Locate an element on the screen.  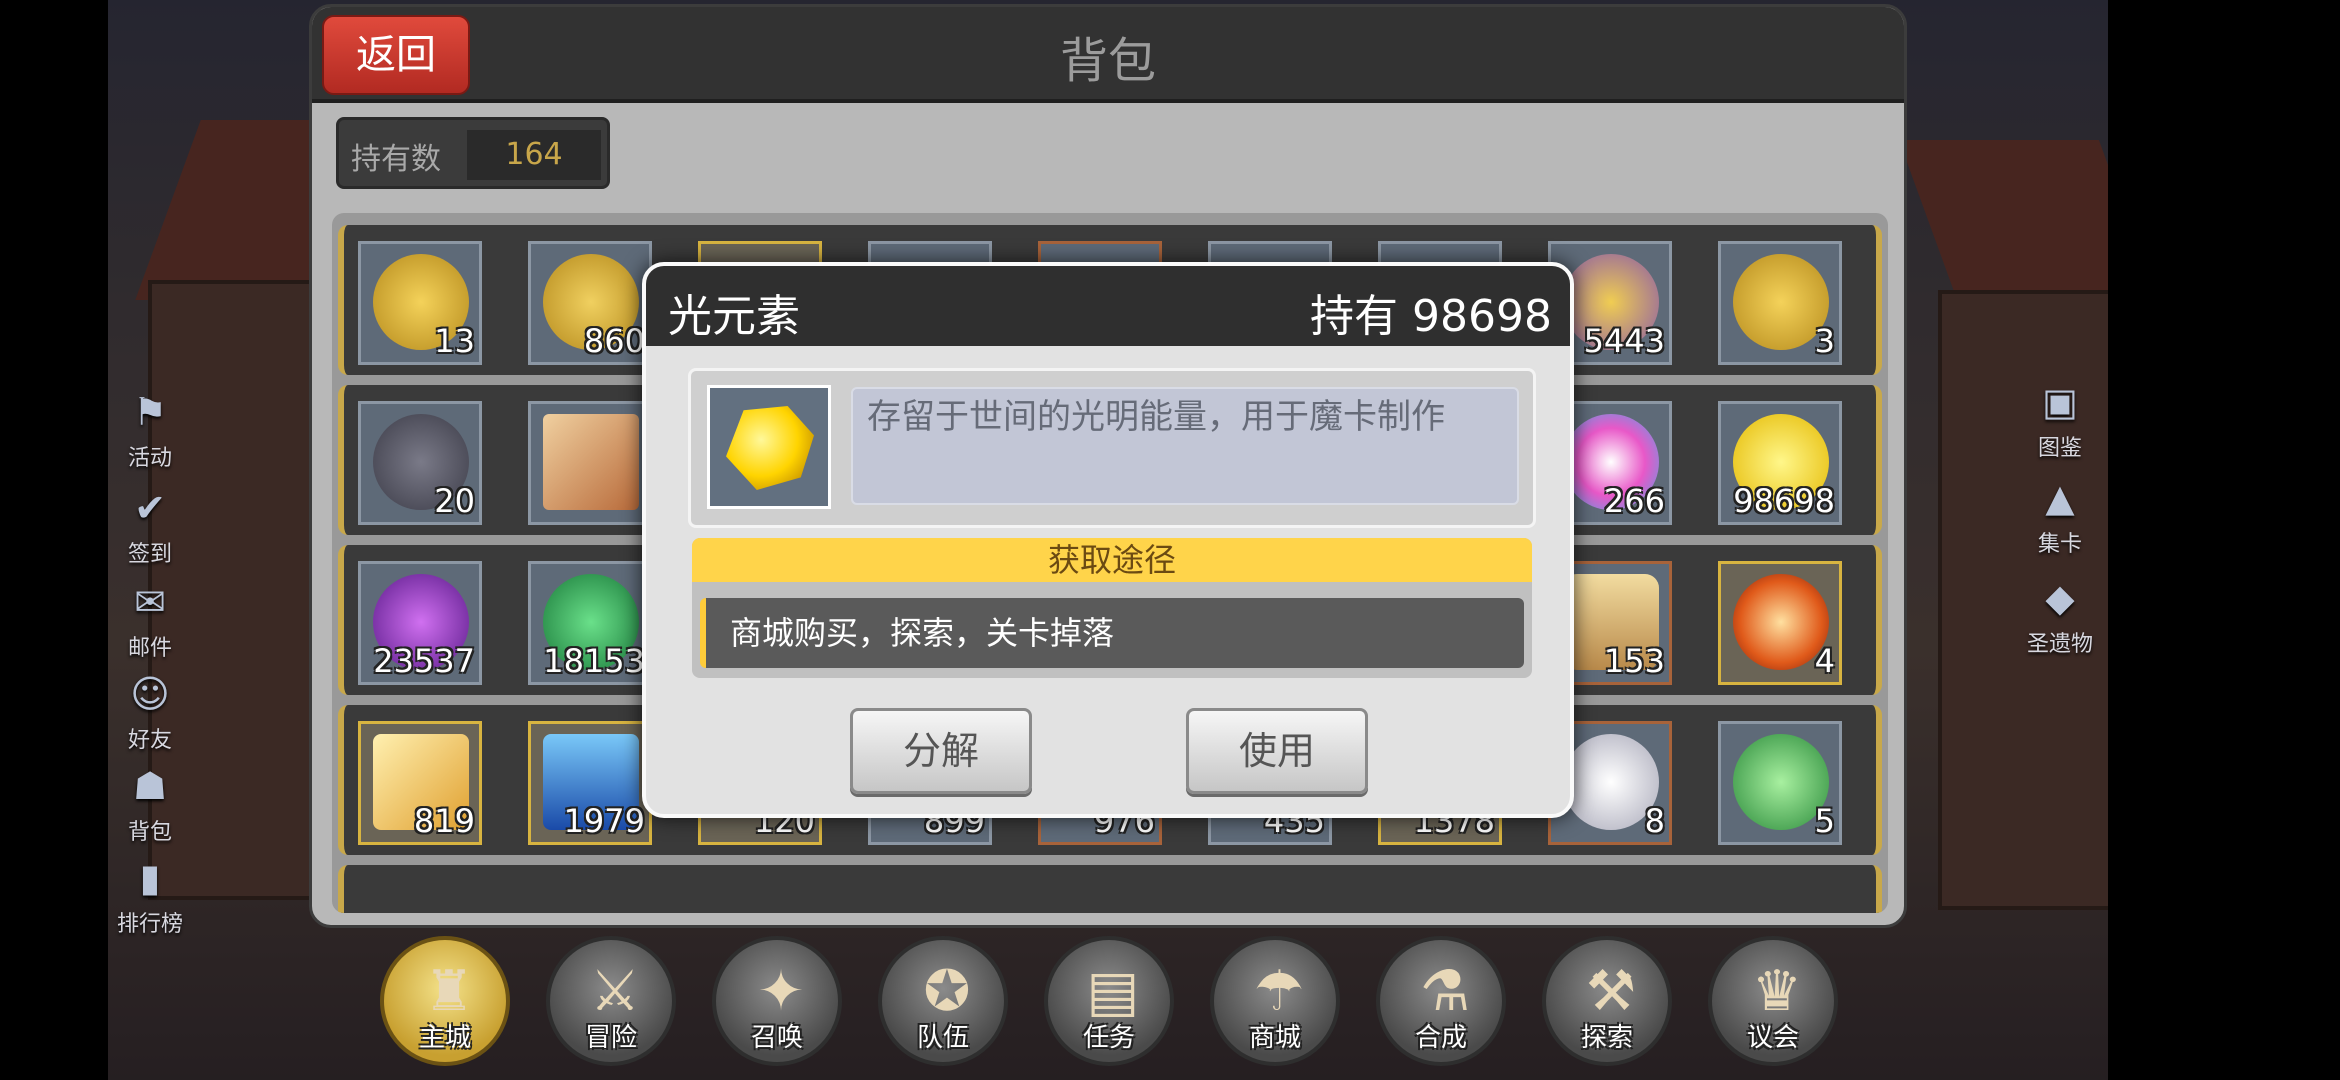
item-quantity: 13 is located at coordinates (454, 341).